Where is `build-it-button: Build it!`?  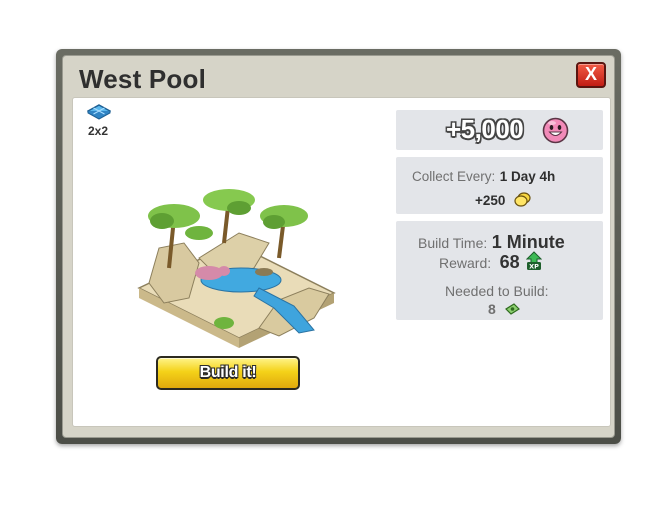 build-it-button: Build it! is located at coordinates (228, 373).